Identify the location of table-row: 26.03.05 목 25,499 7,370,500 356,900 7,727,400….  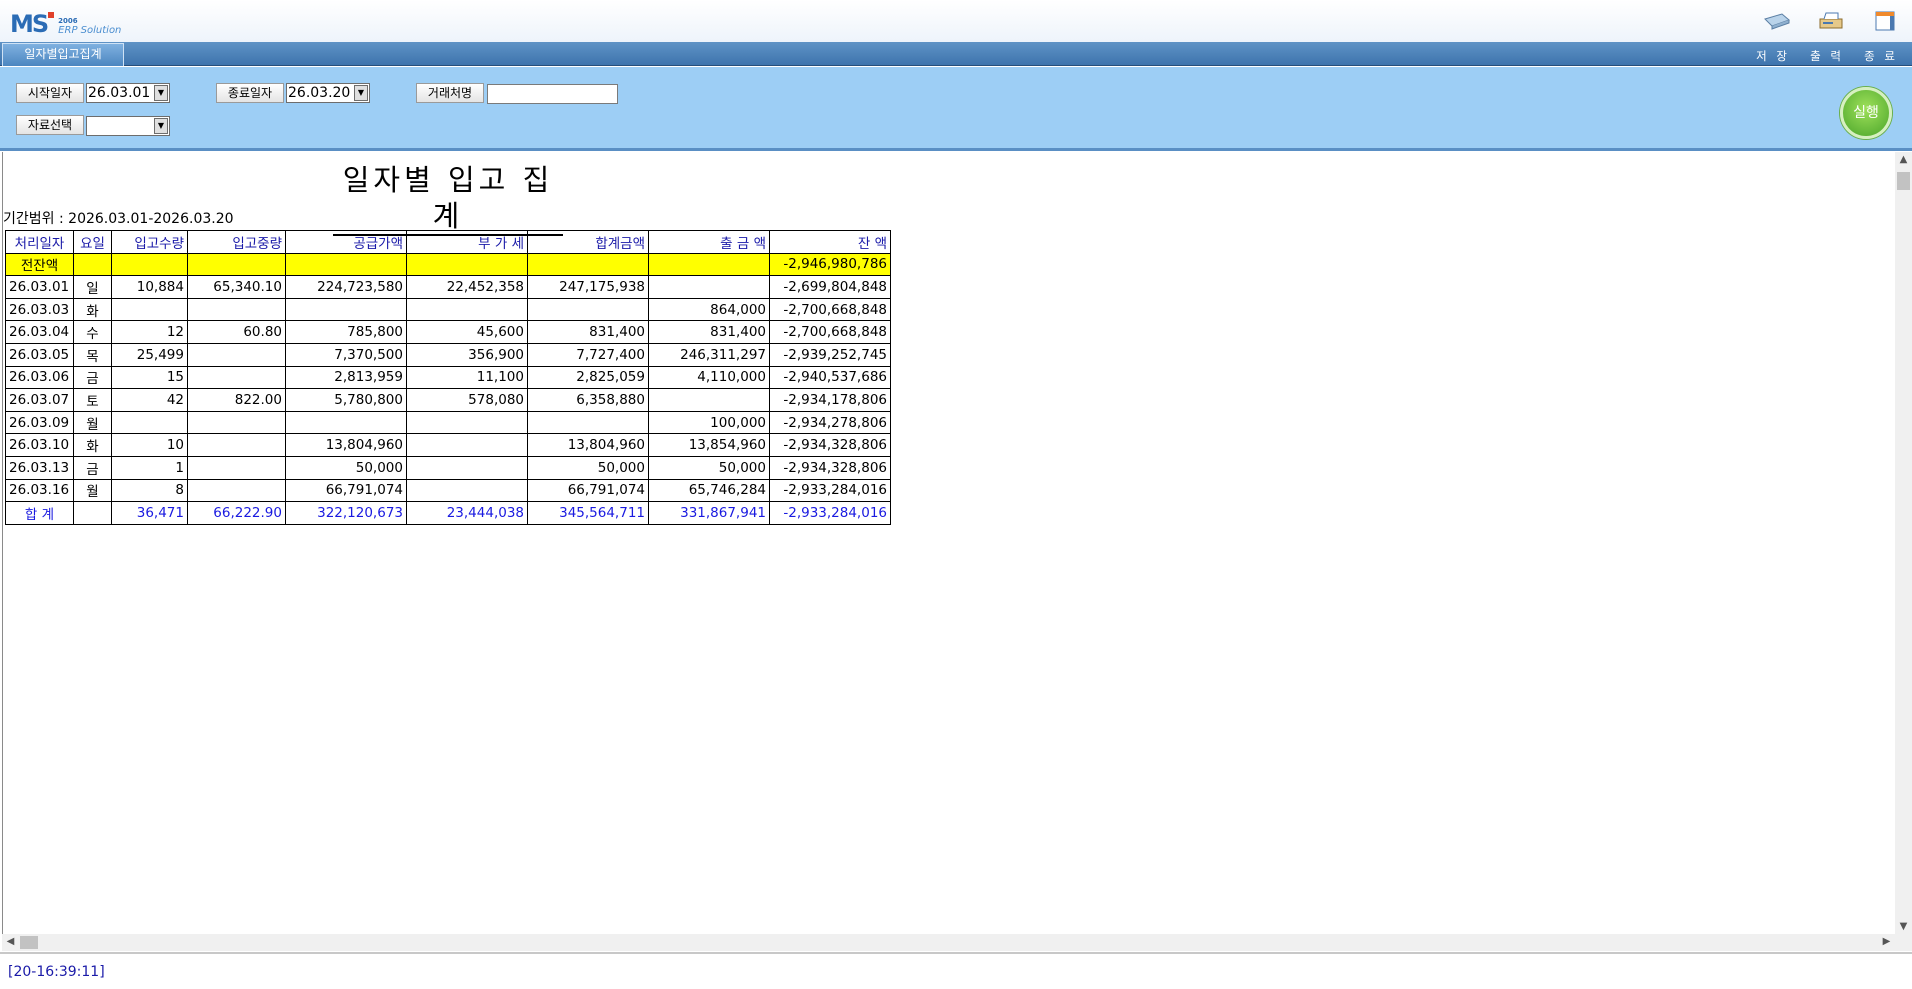
(448, 354).